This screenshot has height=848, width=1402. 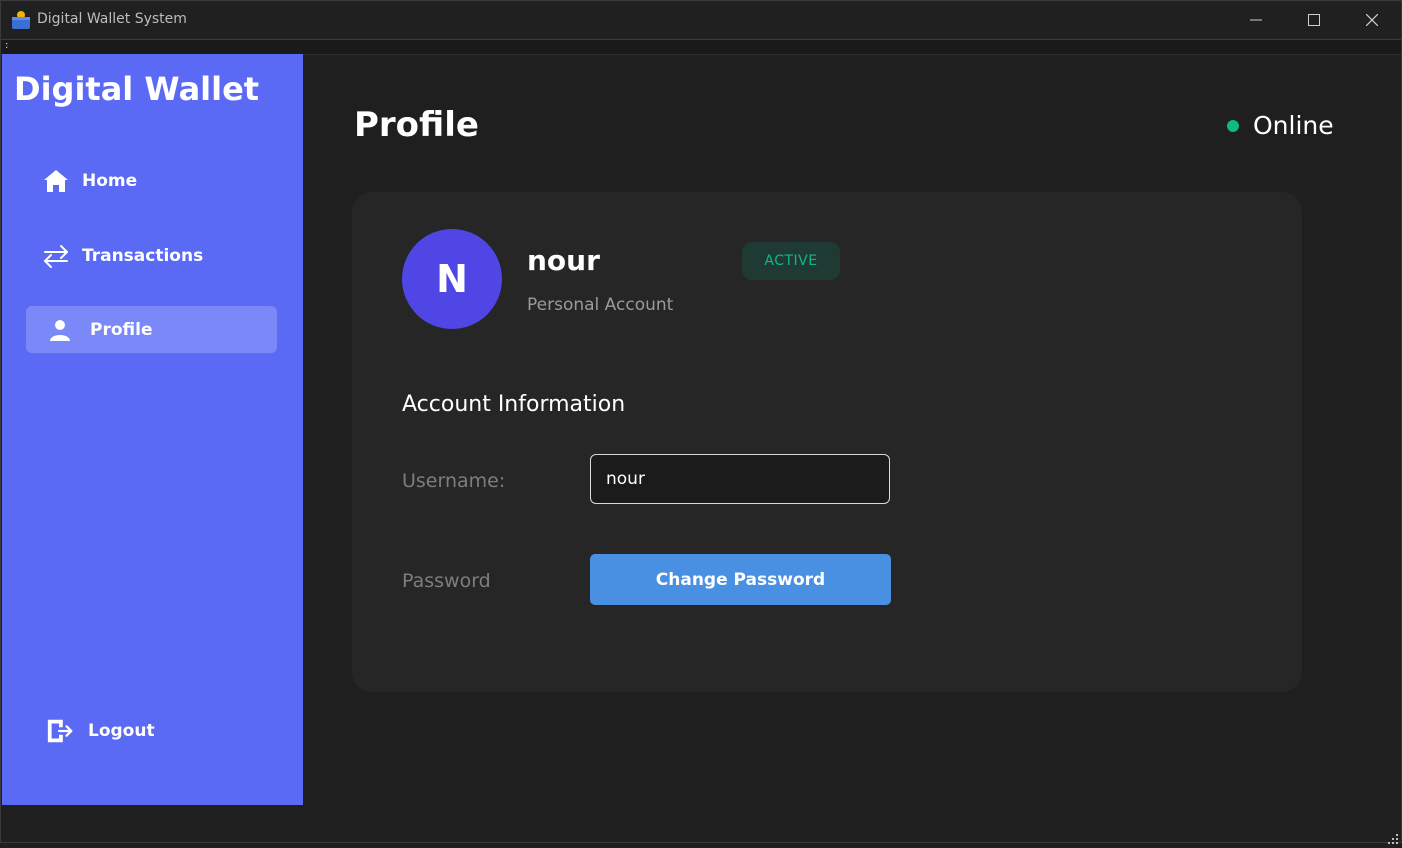 I want to click on title-bar: Digital Wallet System, so click(x=701, y=20).